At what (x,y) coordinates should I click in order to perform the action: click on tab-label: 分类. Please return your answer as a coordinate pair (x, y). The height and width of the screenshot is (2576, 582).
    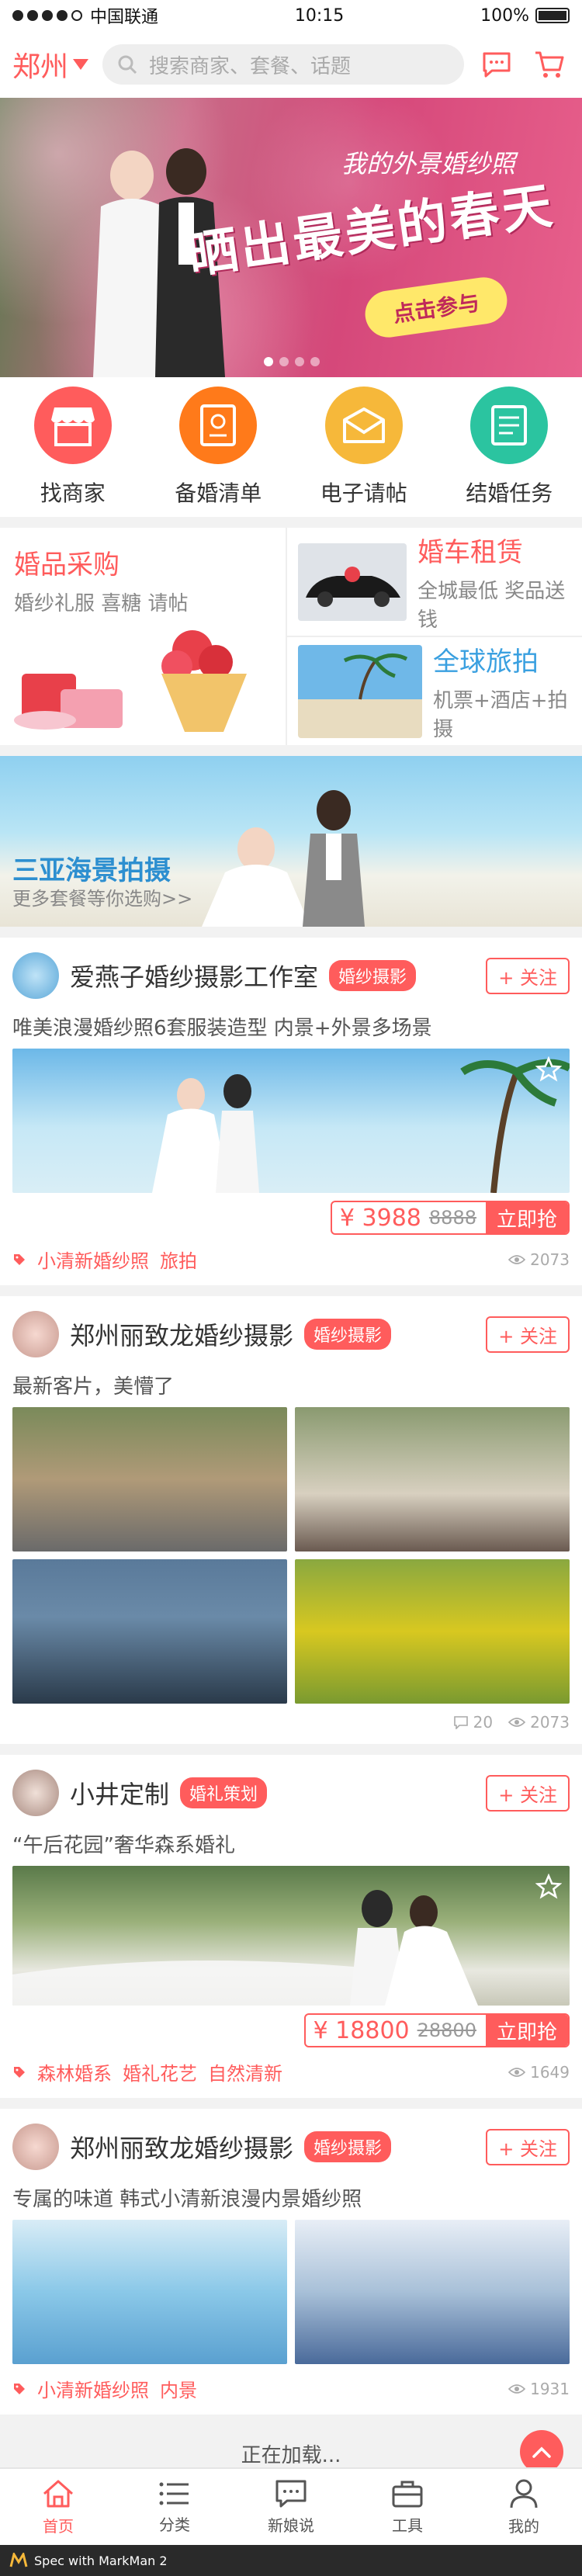
    Looking at the image, I should click on (175, 2524).